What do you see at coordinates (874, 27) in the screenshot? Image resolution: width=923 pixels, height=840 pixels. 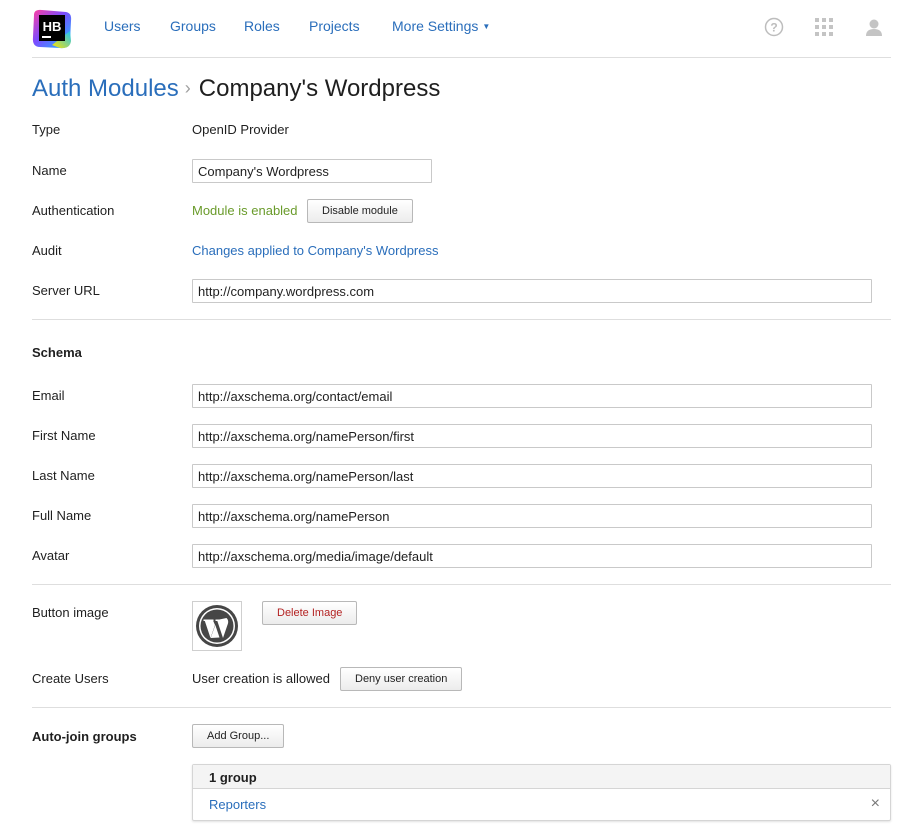 I see `user-avatar-icon` at bounding box center [874, 27].